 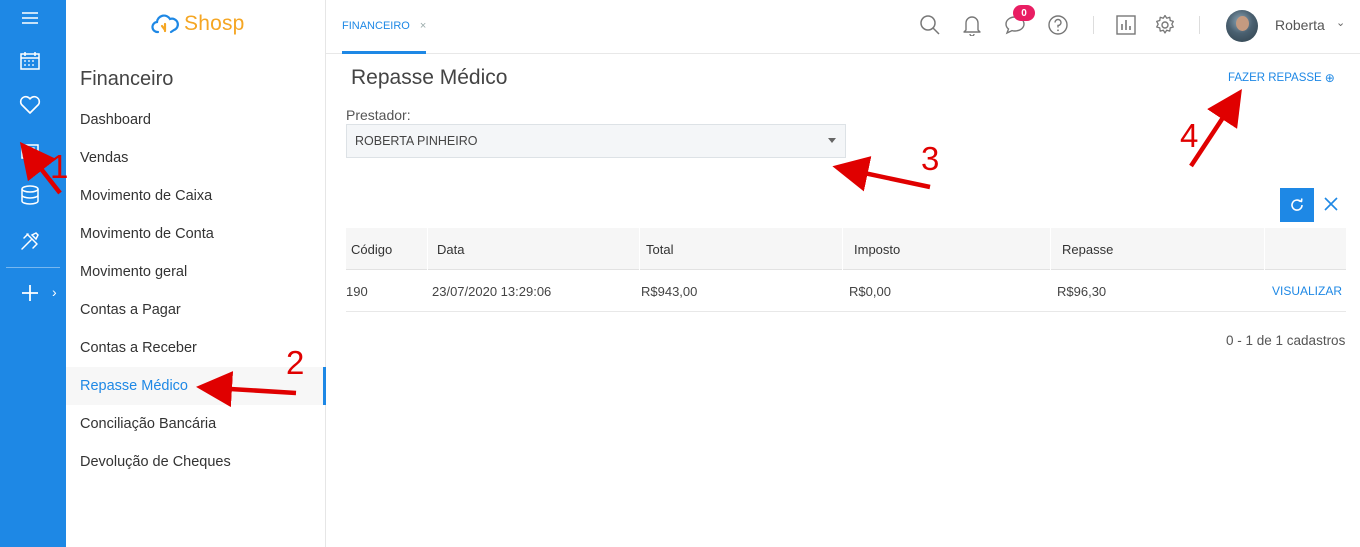 What do you see at coordinates (1242, 26) in the screenshot?
I see `avatar` at bounding box center [1242, 26].